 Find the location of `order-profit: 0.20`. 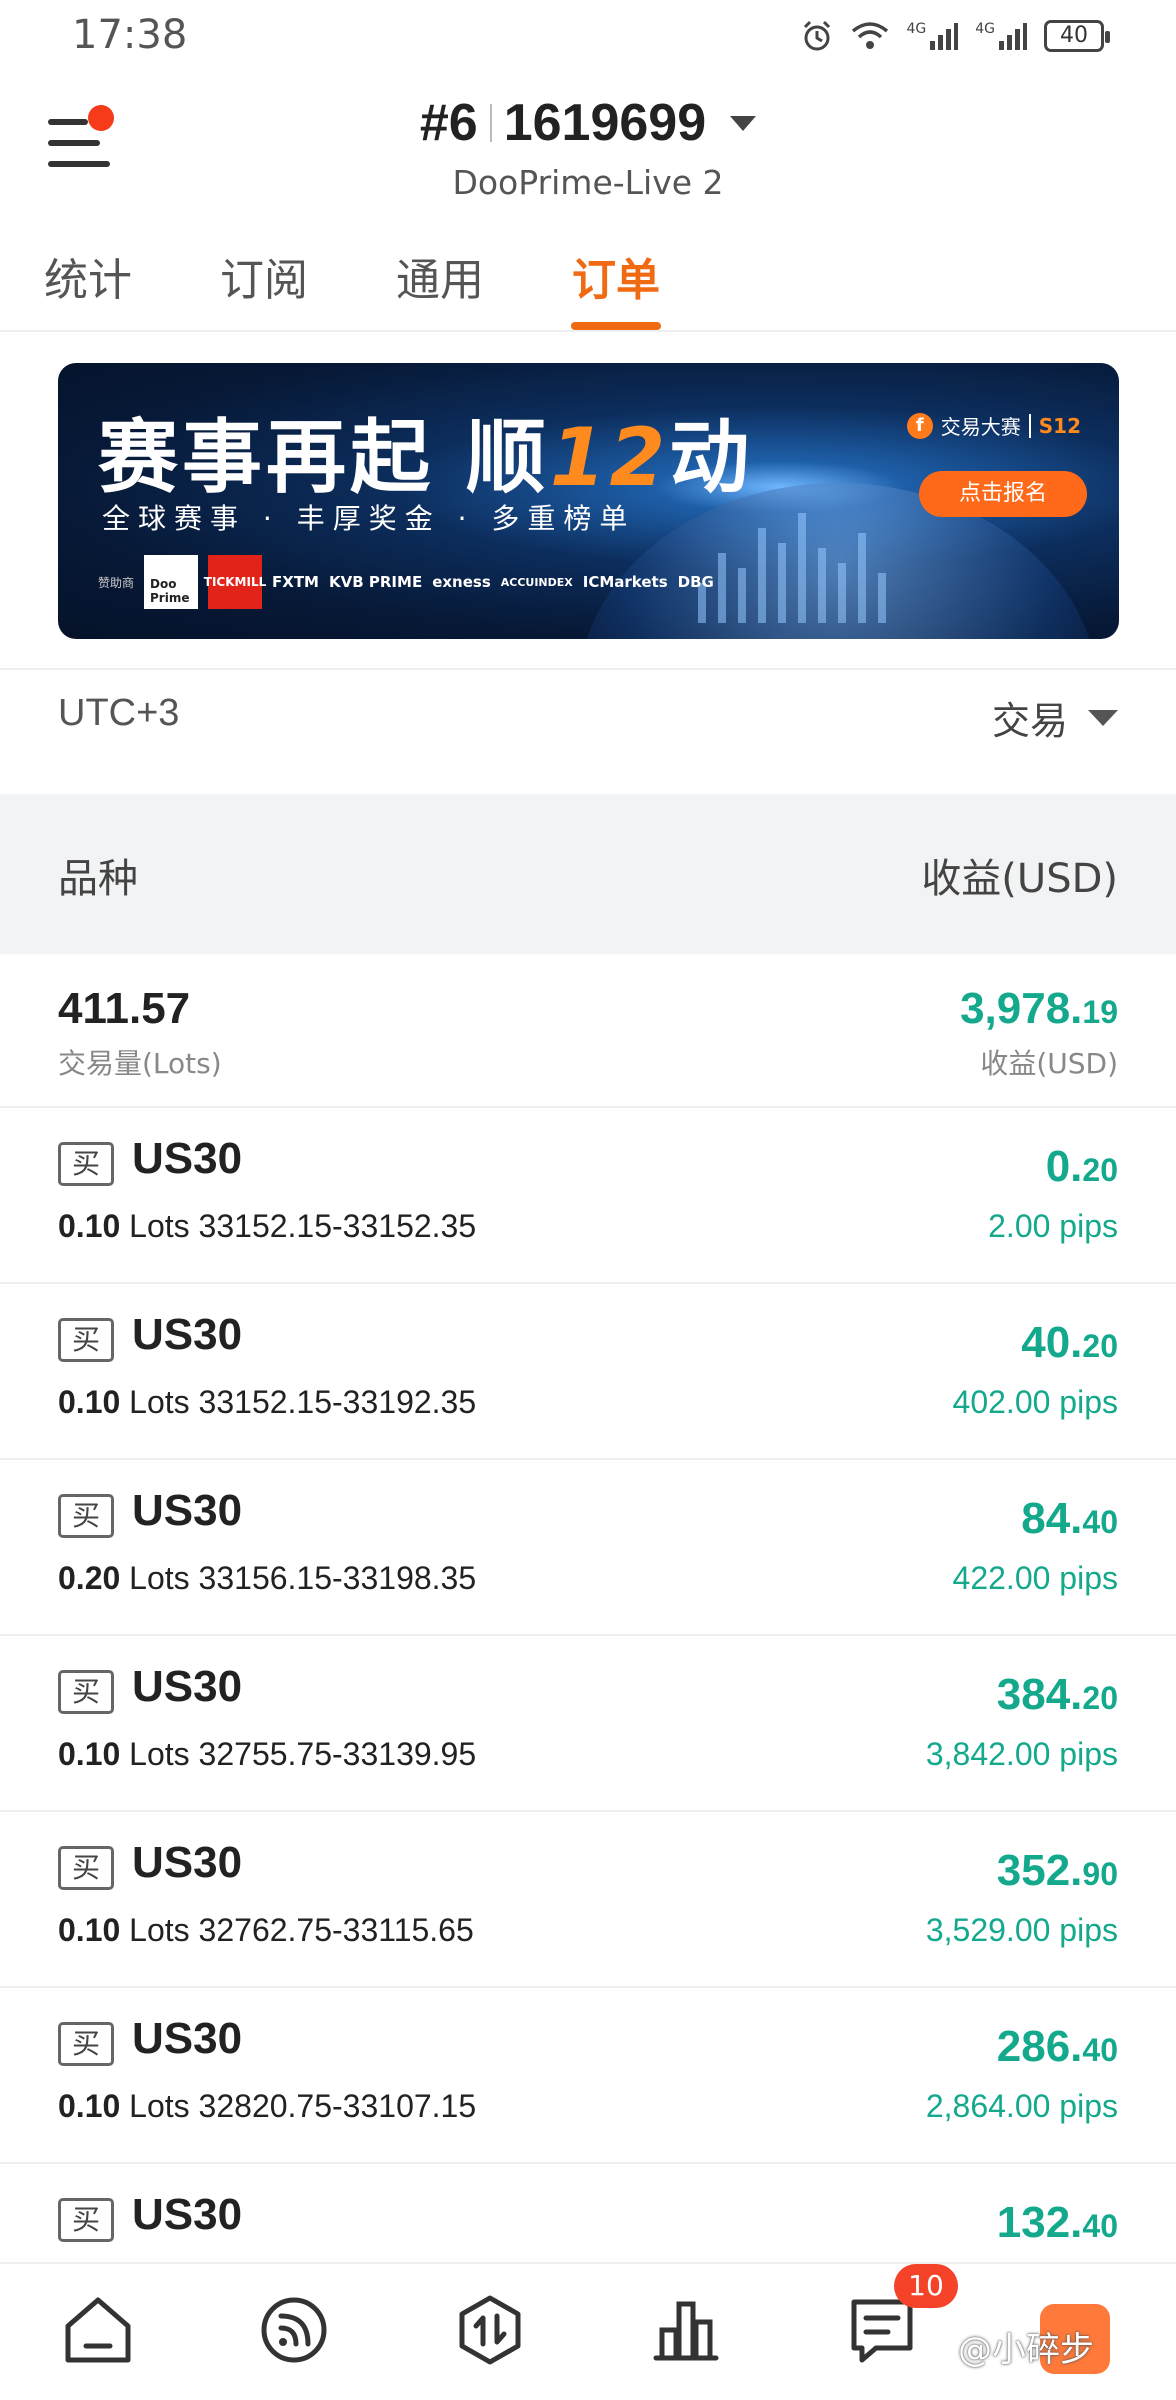

order-profit: 0.20 is located at coordinates (1081, 1166).